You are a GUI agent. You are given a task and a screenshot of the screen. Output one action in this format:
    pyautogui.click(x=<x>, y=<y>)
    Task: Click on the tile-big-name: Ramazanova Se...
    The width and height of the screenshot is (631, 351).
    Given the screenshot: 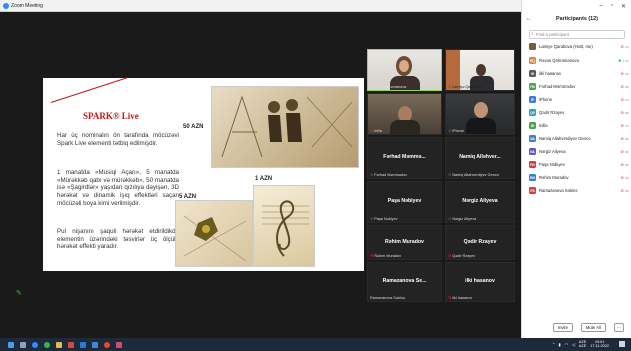 What is the action you would take?
    pyautogui.click(x=404, y=281)
    